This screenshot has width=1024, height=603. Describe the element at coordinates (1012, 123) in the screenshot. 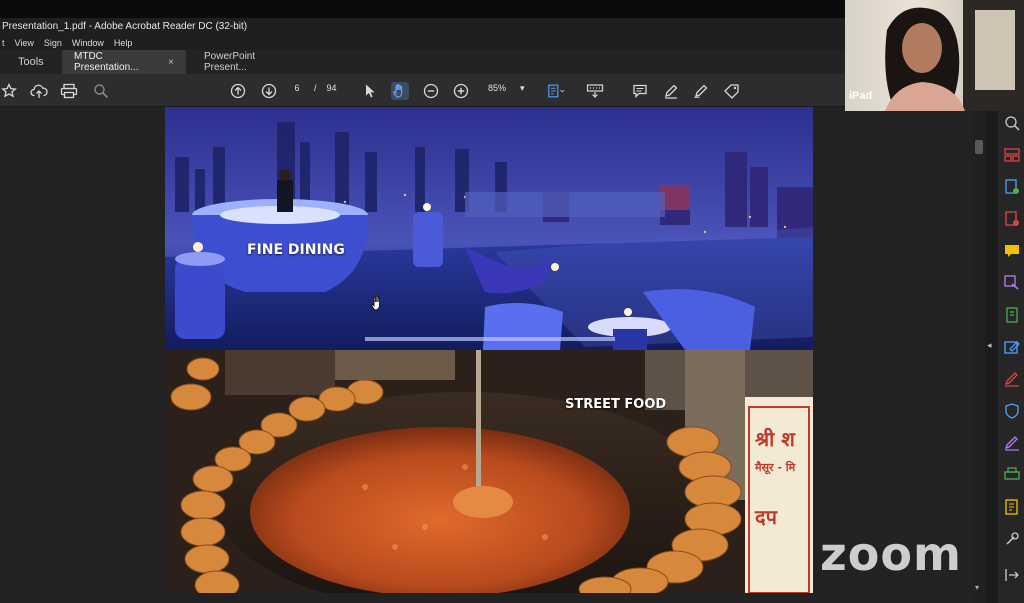

I see `zoom-search-icon` at that location.